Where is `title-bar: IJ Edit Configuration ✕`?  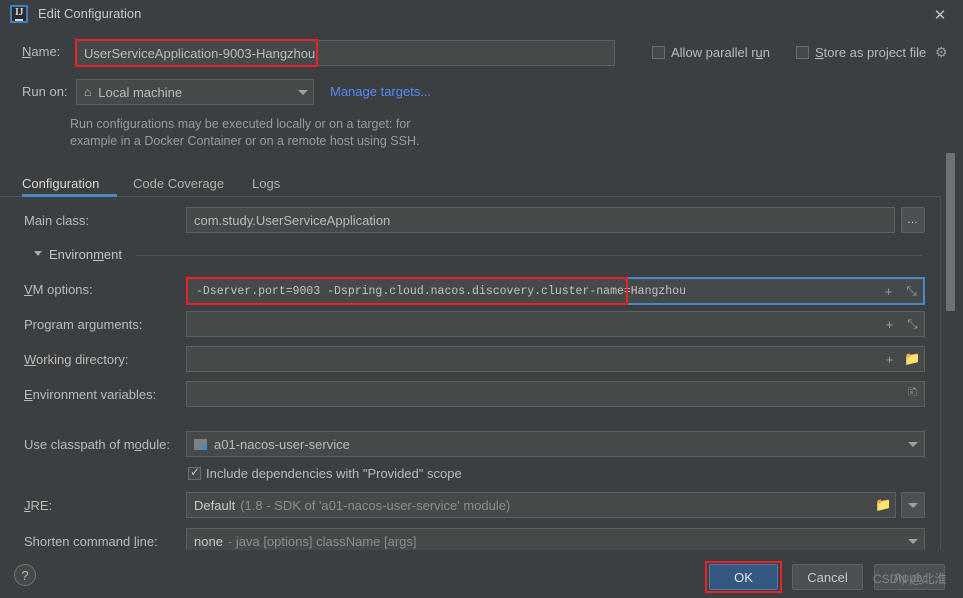
title-bar: IJ Edit Configuration ✕ is located at coordinates (481, 15).